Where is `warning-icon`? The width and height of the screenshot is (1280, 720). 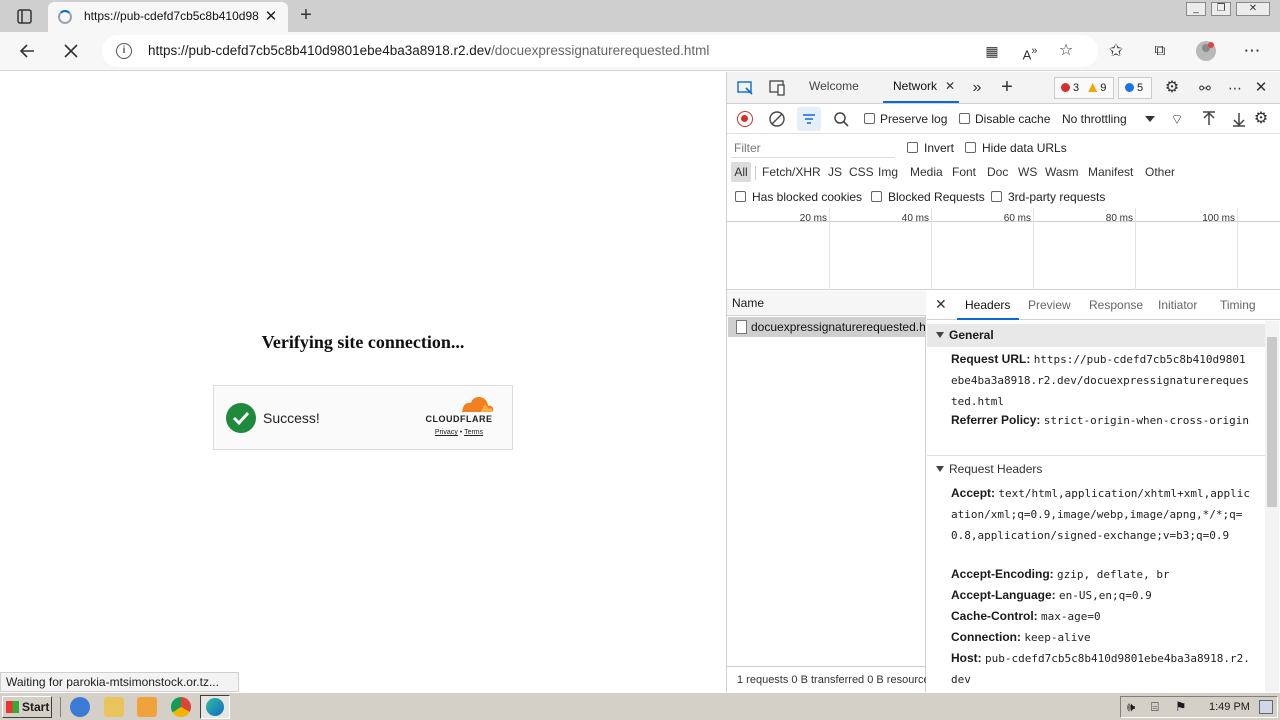
warning-icon is located at coordinates (1093, 87).